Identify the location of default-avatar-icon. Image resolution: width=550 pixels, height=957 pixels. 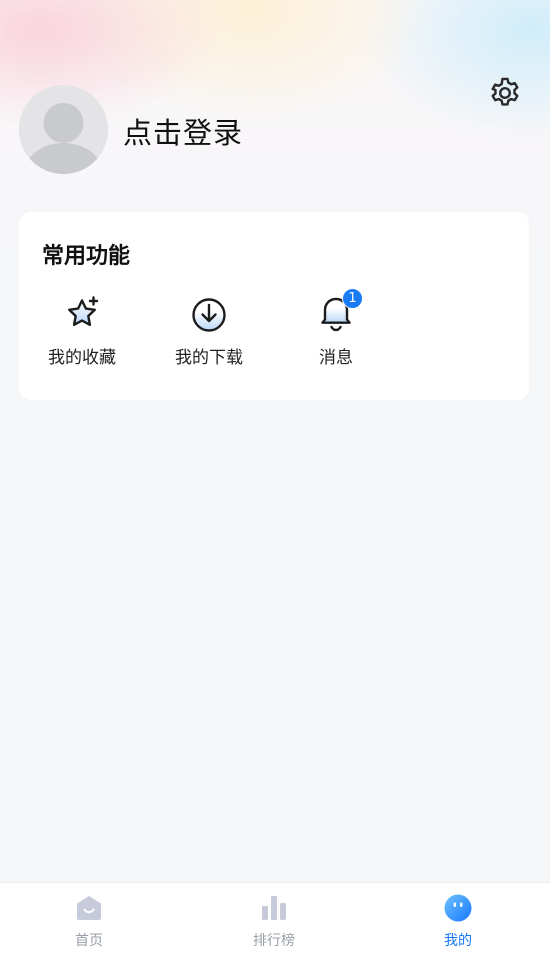
(63, 129).